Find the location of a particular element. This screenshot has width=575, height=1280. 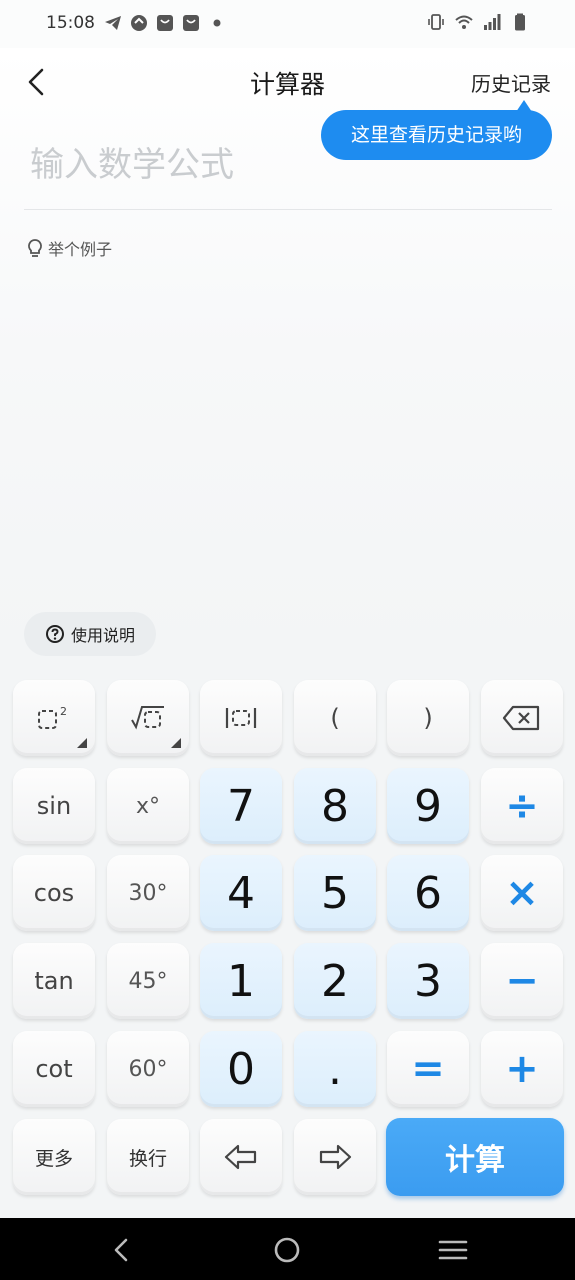

abs-template-icon is located at coordinates (241, 718).